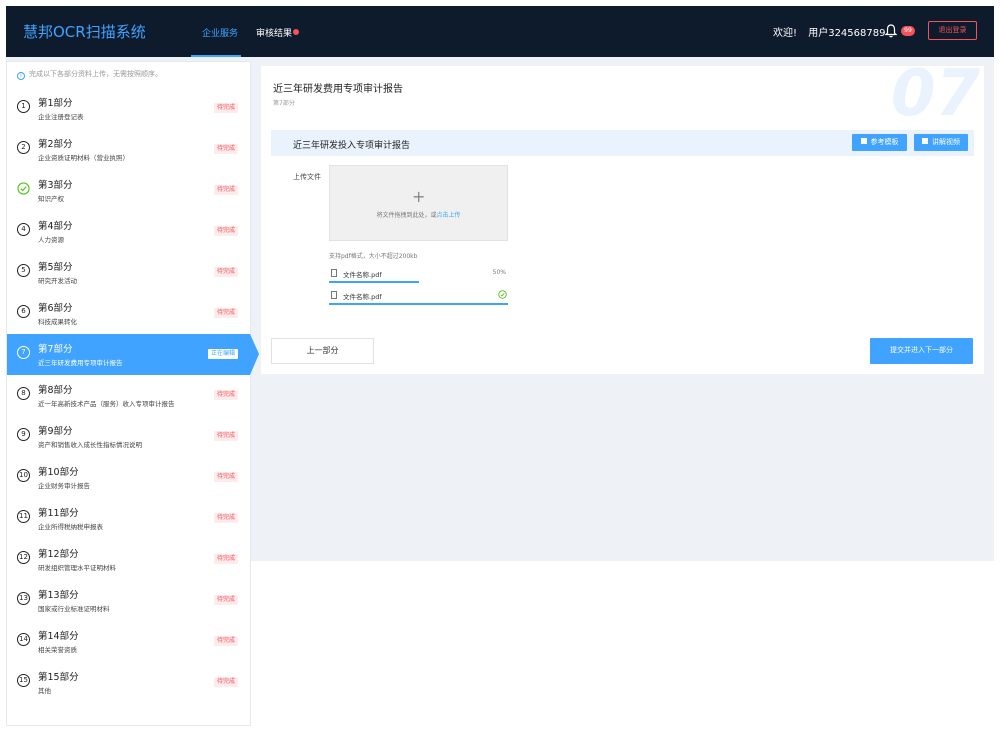  I want to click on sidebar-item-subtitle: 企业资质证明材料（营业执照）, so click(83, 158).